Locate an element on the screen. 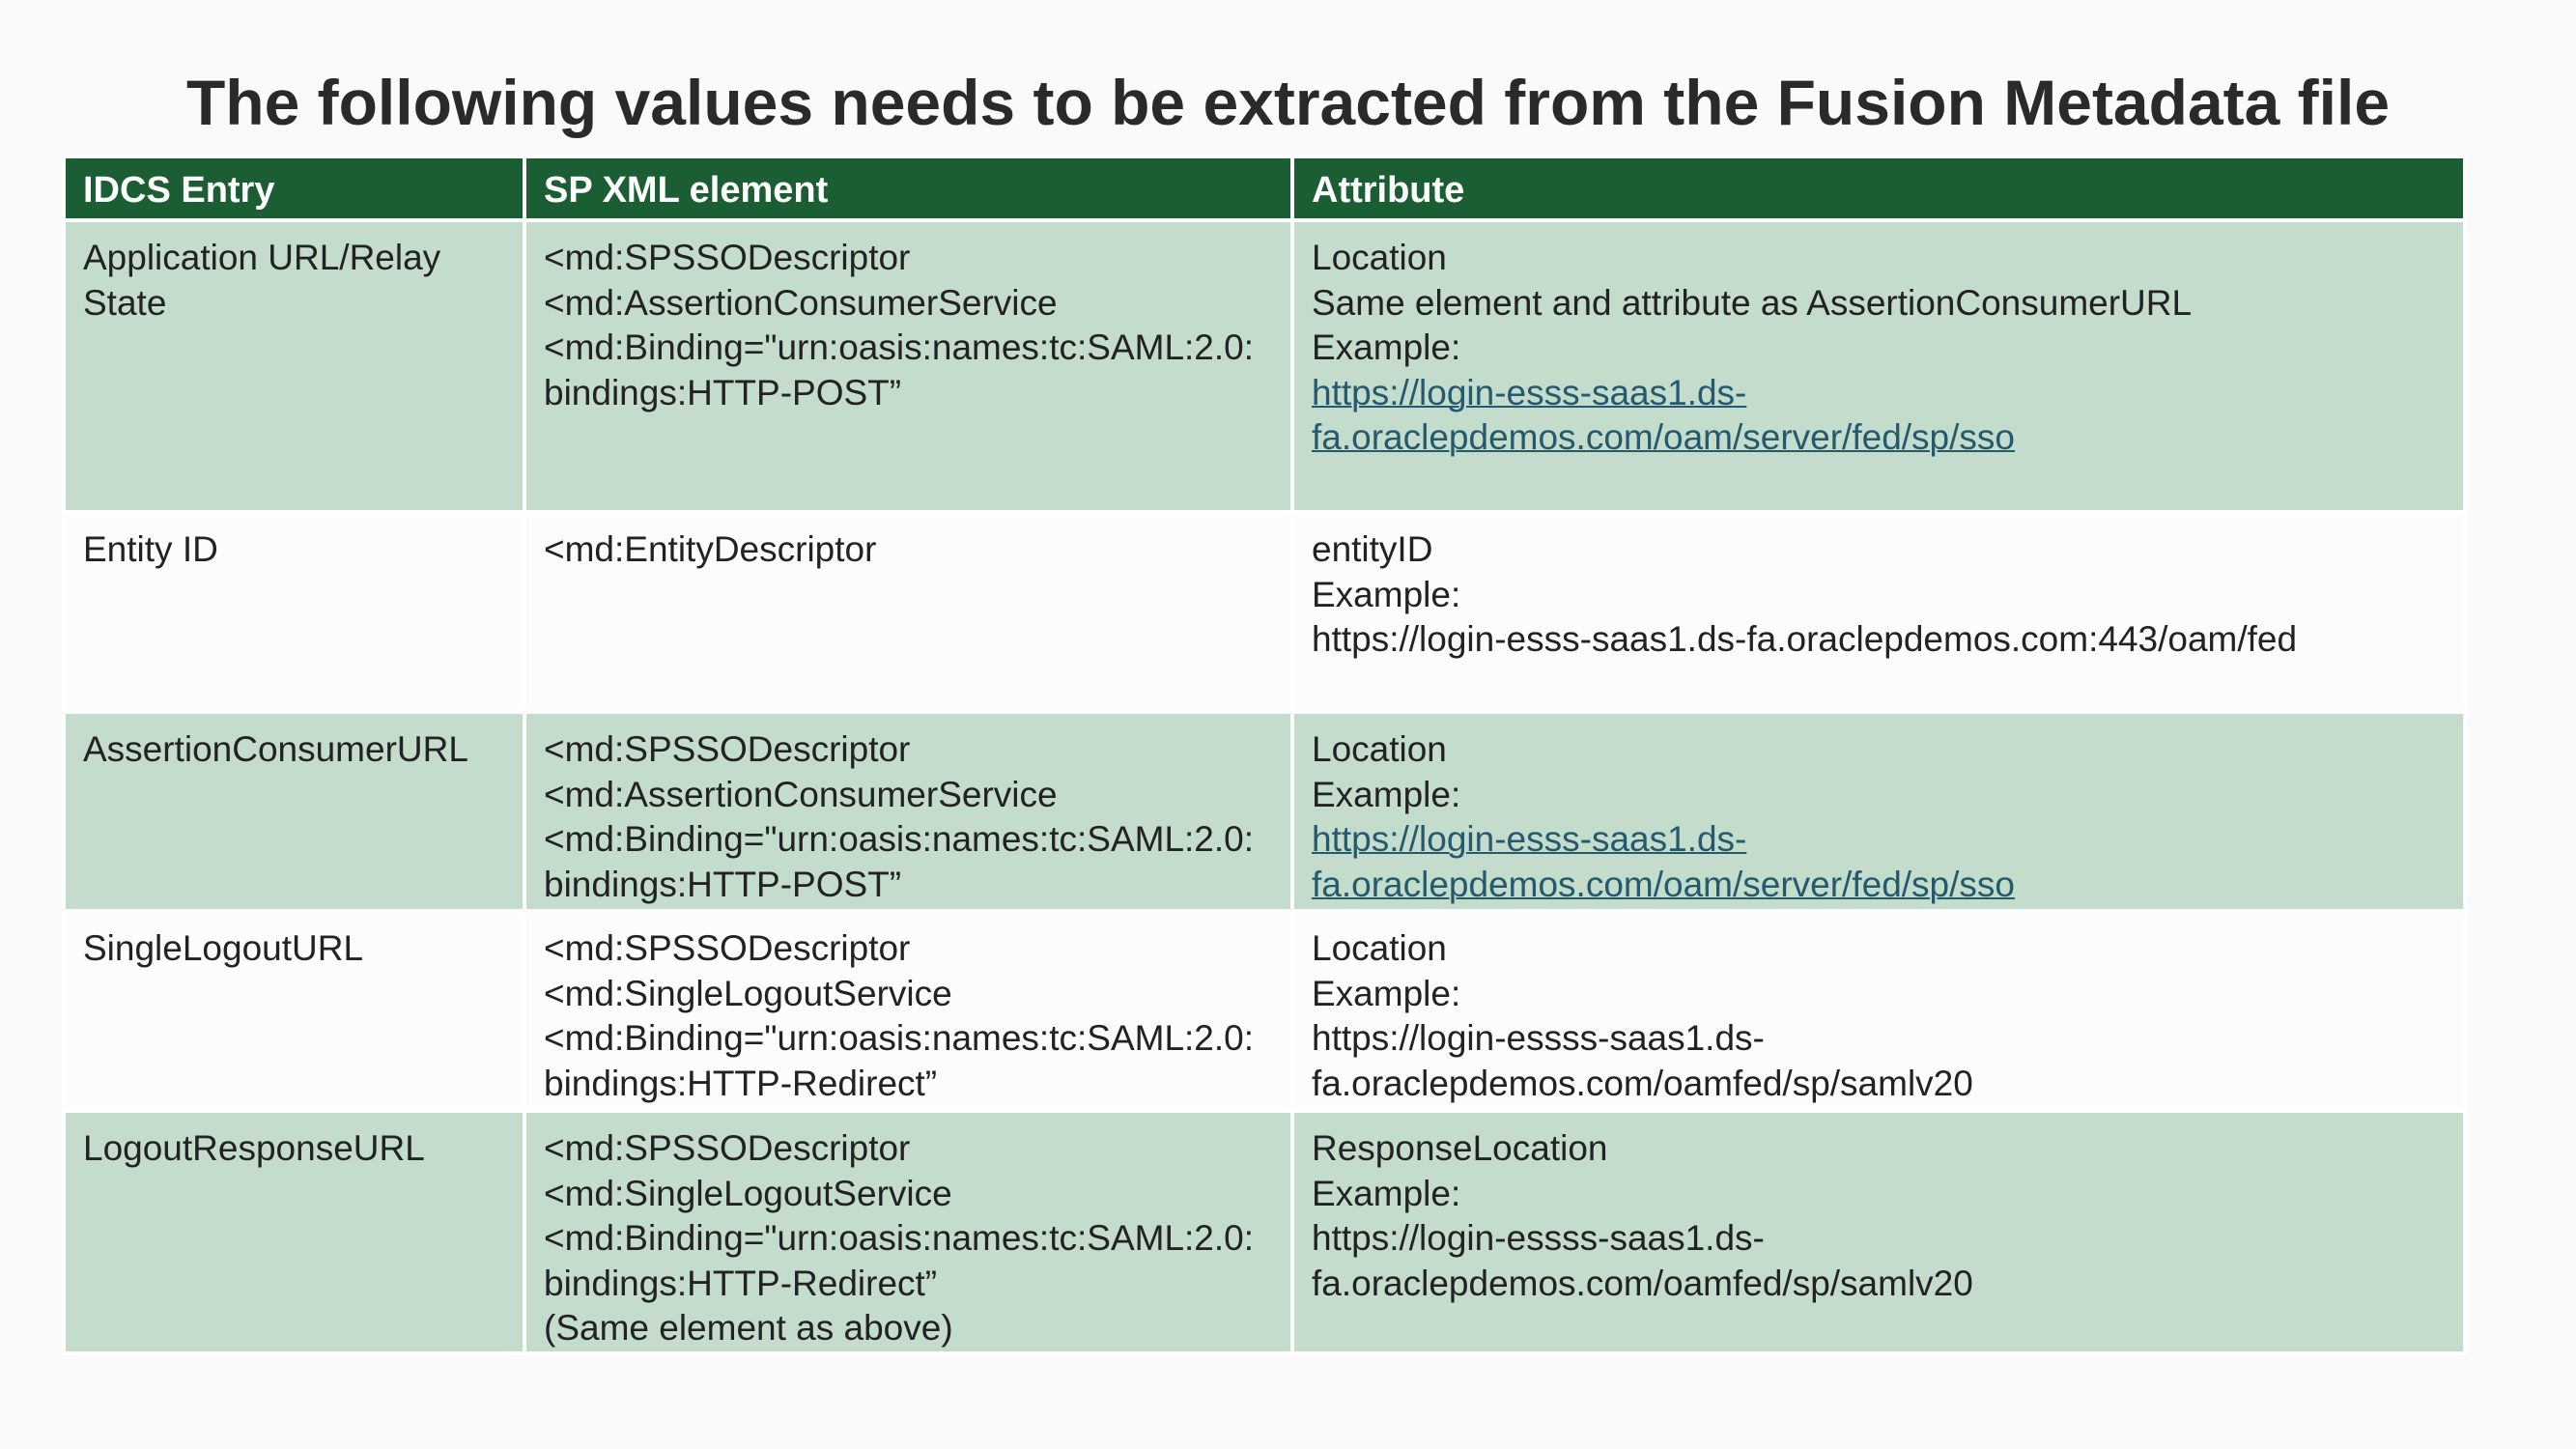 This screenshot has height=1449, width=2576. idcs-entry-cell: LogoutResponseURL is located at coordinates (294, 1232).